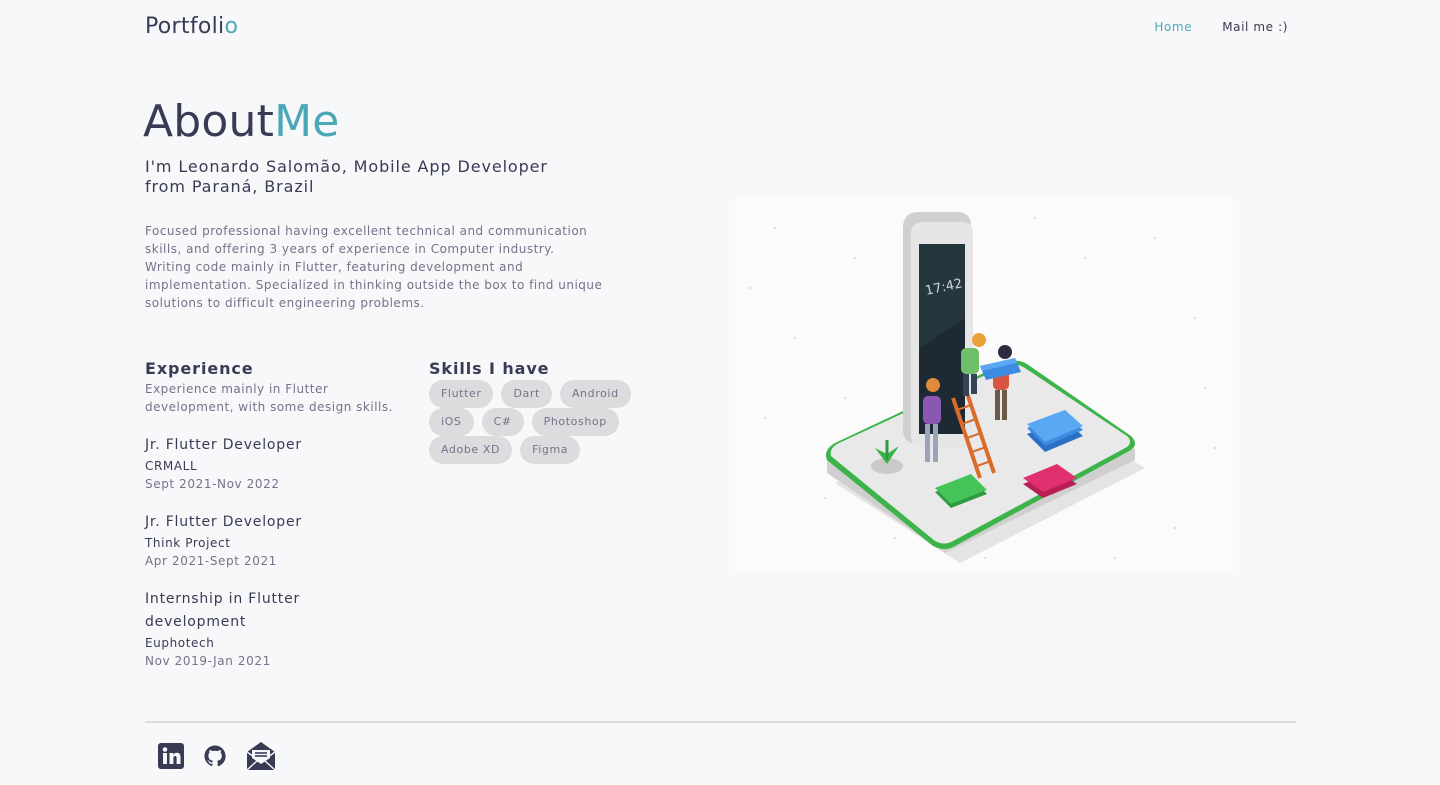 This screenshot has width=1440, height=785. Describe the element at coordinates (471, 450) in the screenshot. I see `skill-chip: Adobe XD` at that location.